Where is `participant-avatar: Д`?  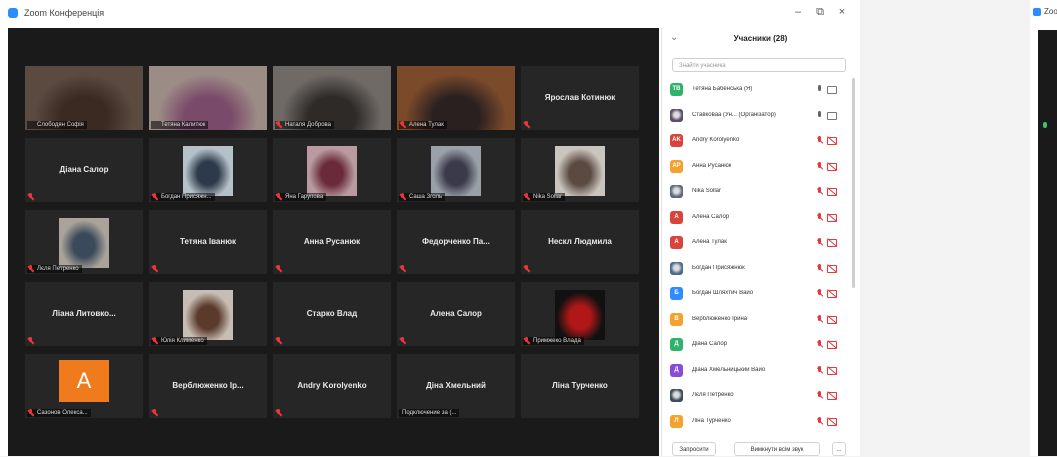
participant-avatar: Д is located at coordinates (676, 344).